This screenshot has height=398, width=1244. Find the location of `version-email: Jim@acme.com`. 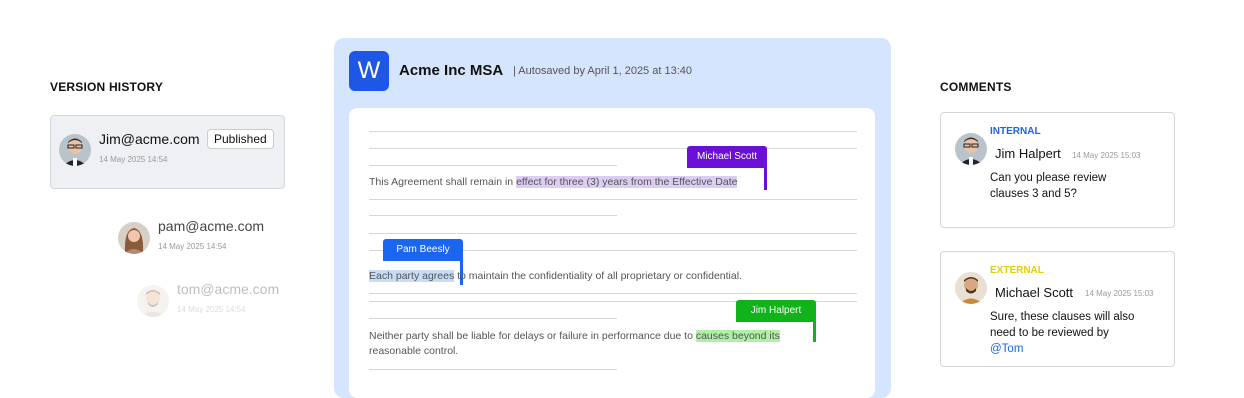

version-email: Jim@acme.com is located at coordinates (149, 139).